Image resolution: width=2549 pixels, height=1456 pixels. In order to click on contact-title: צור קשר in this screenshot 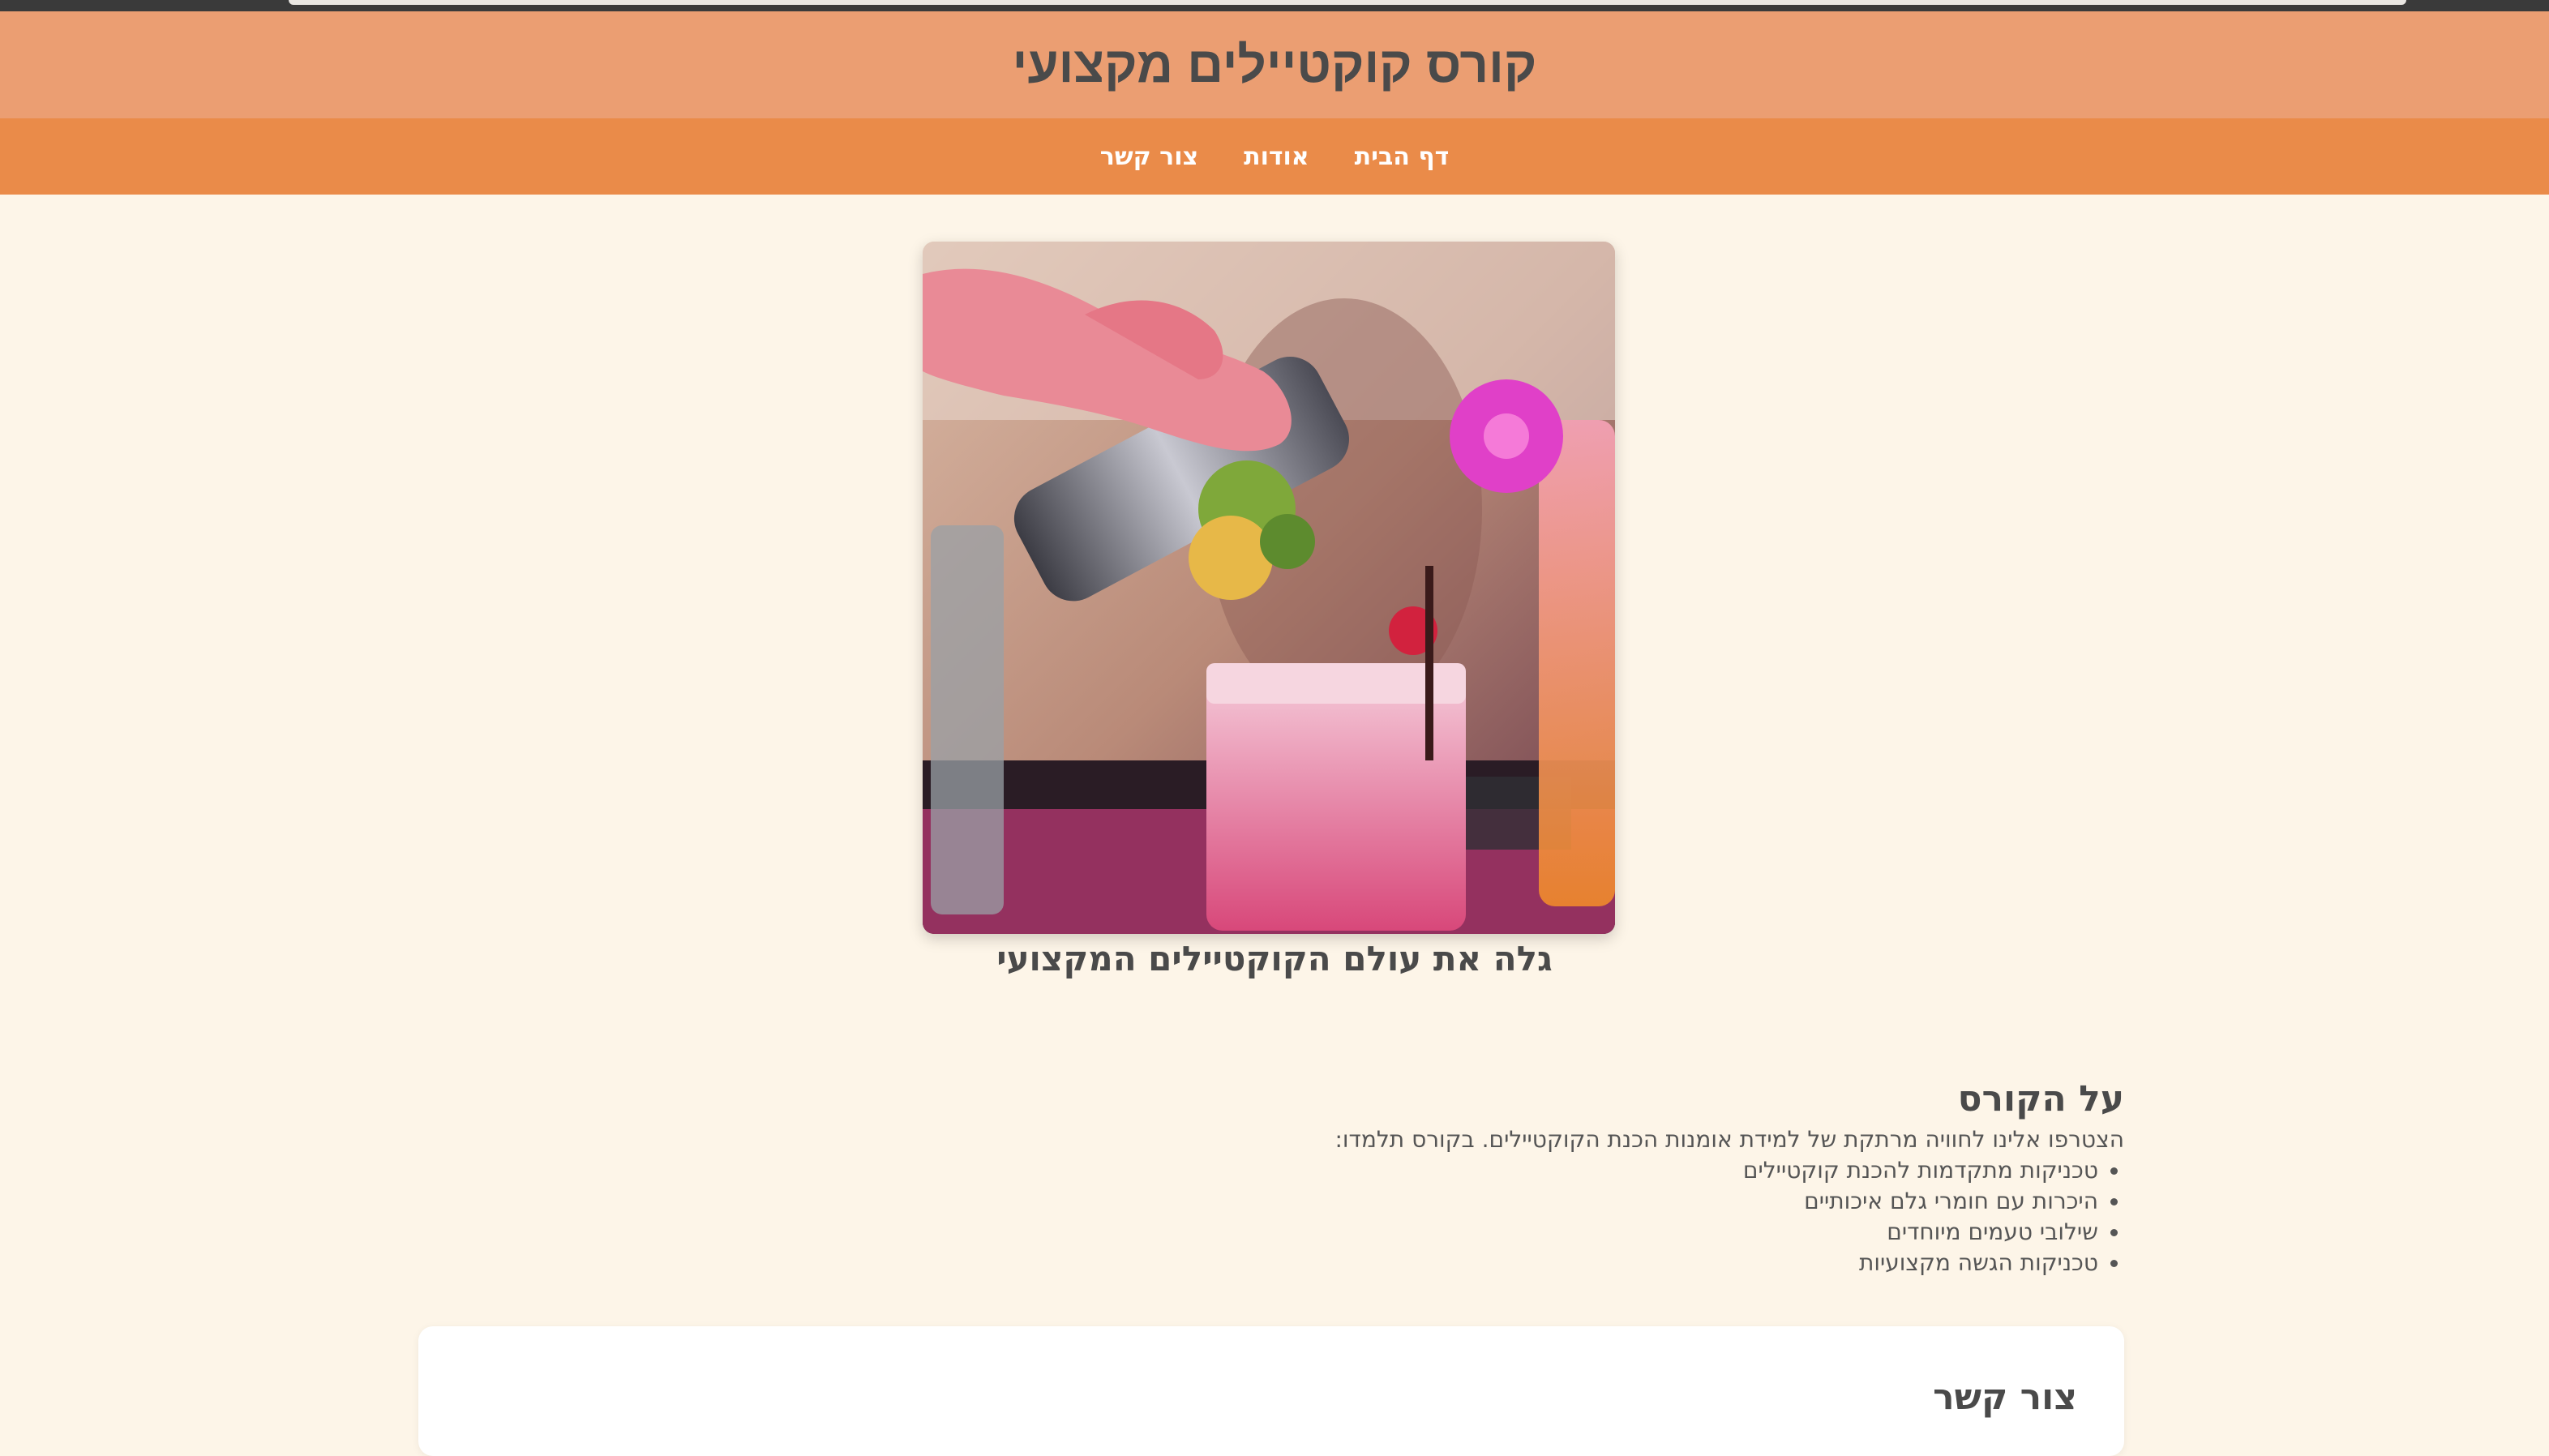, I will do `click(2005, 1397)`.